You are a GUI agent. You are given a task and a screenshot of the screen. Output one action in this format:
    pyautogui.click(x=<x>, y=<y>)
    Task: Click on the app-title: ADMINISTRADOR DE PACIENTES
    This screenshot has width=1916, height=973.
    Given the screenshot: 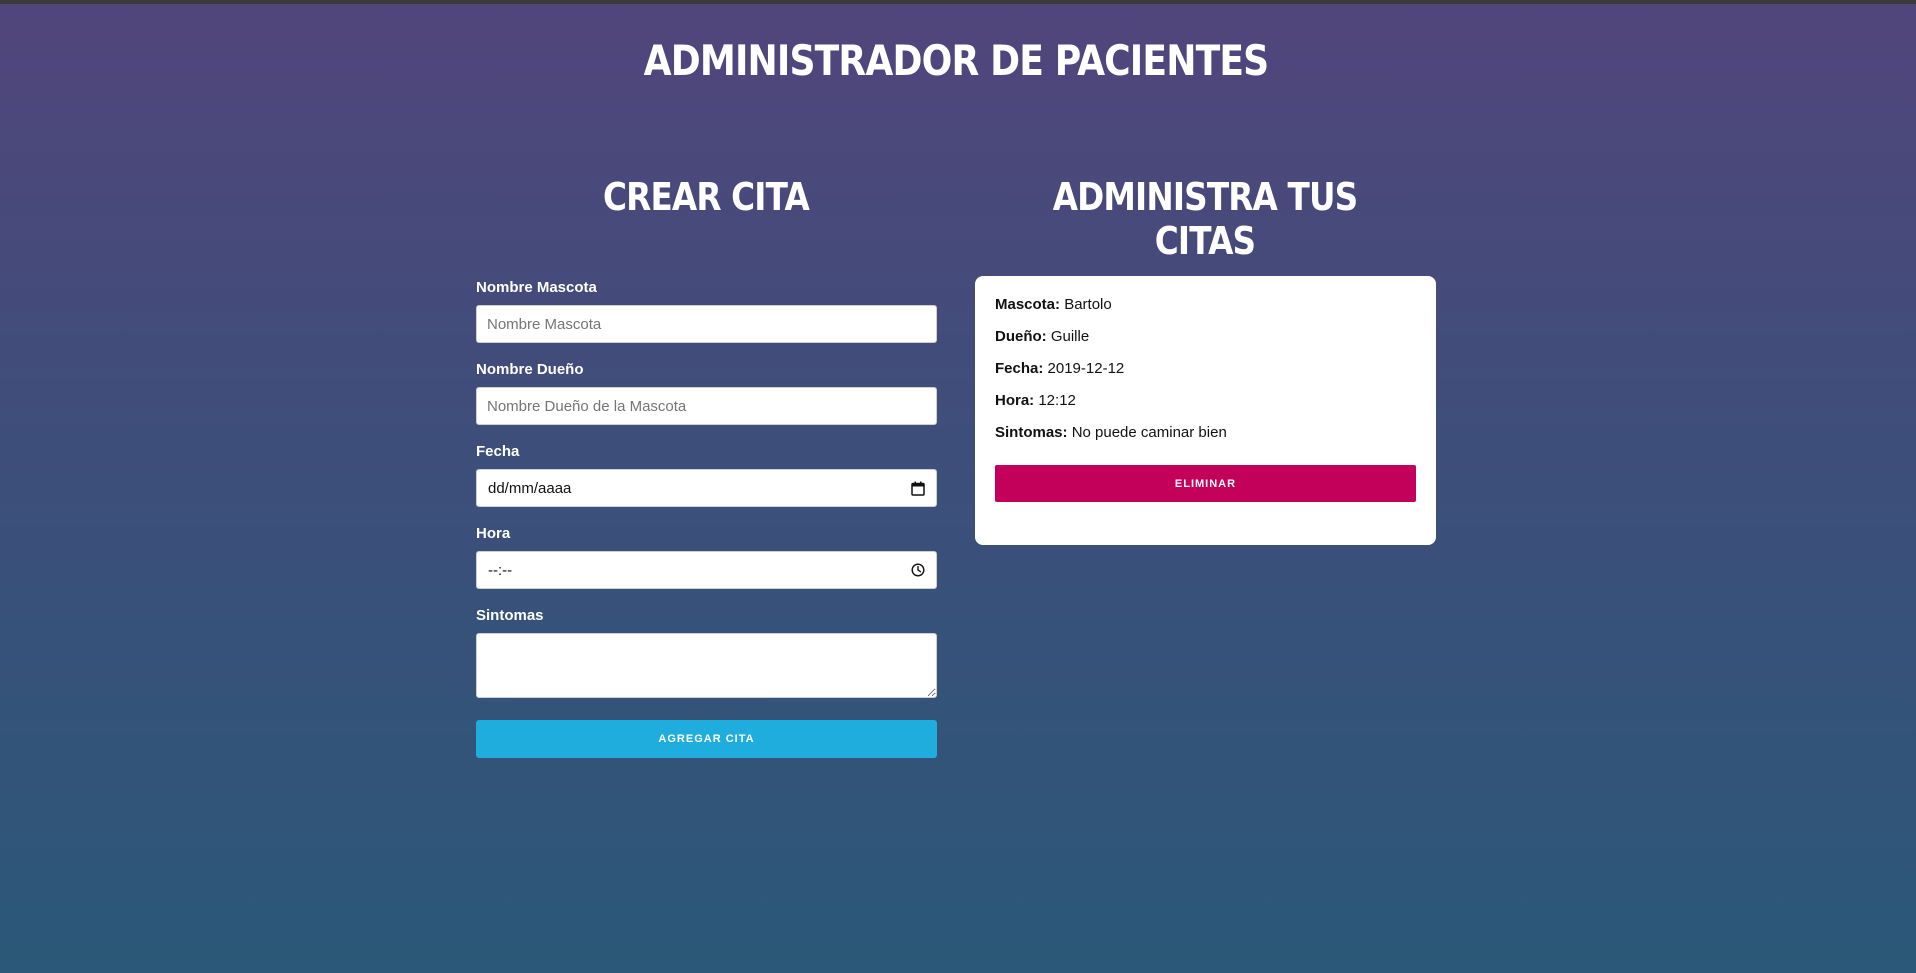 What is the action you would take?
    pyautogui.click(x=956, y=60)
    